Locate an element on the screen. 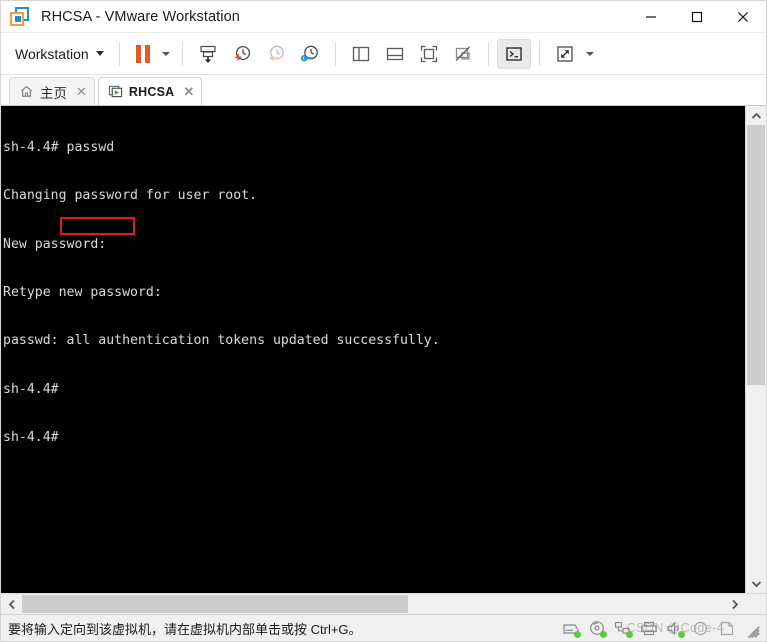  pause-icon is located at coordinates (142, 53).